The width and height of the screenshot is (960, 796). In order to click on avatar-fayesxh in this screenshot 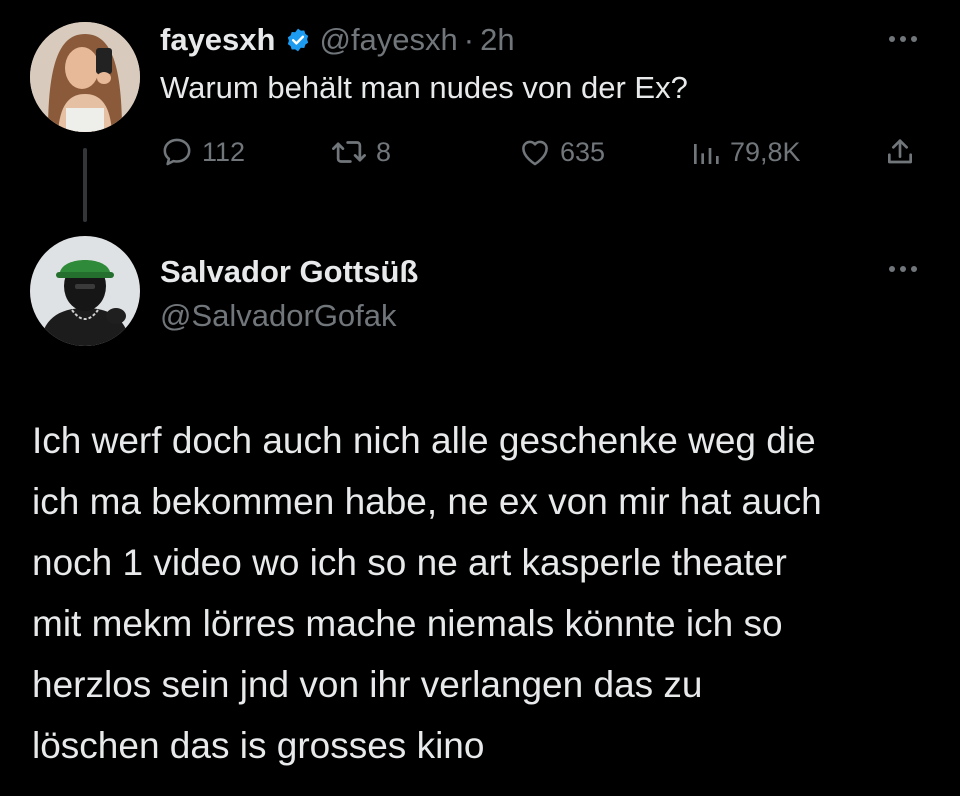, I will do `click(85, 77)`.